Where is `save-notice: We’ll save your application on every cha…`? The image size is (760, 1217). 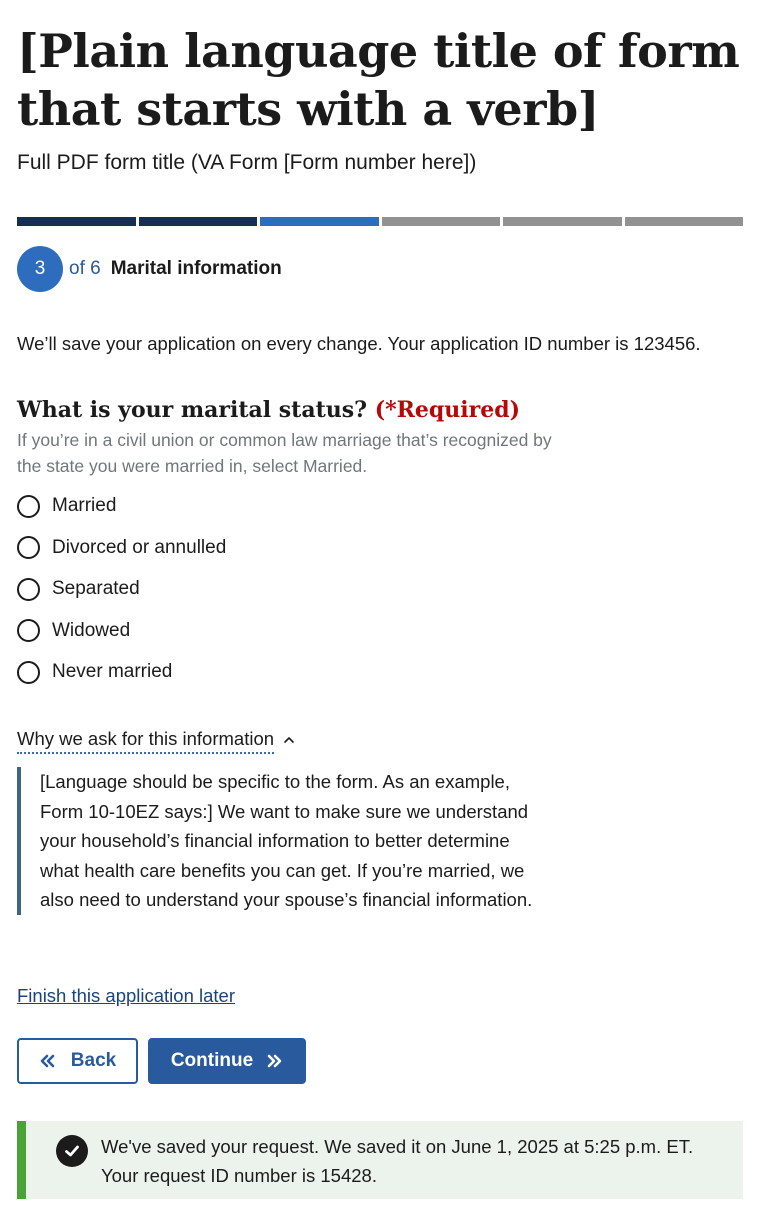 save-notice: We’ll save your application on every cha… is located at coordinates (359, 343).